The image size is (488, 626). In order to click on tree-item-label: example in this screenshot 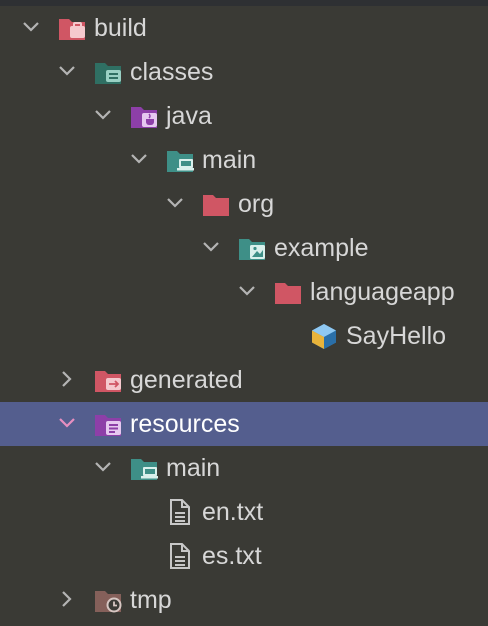, I will do `click(321, 248)`.